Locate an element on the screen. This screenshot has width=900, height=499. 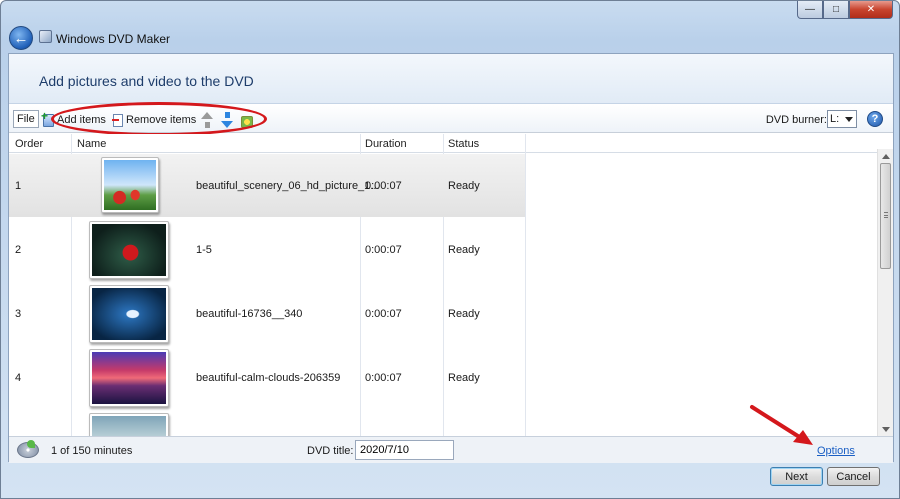
page-title: Add pictures and video to the DVD is located at coordinates (146, 81).